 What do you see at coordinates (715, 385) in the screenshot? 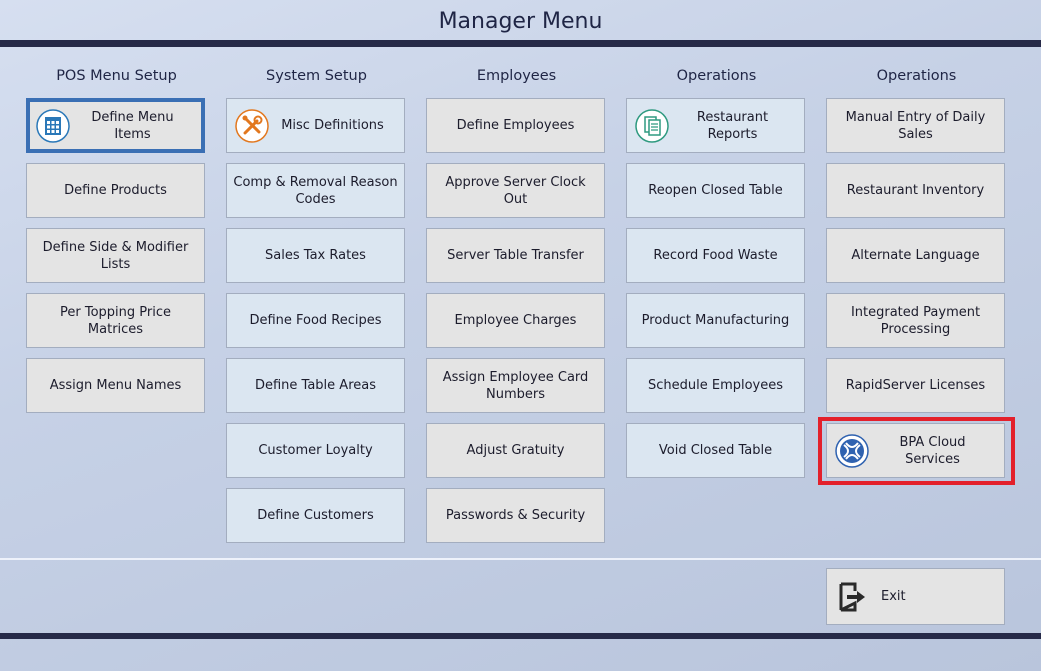
I see `schedule-employees-button: Schedule Employees` at bounding box center [715, 385].